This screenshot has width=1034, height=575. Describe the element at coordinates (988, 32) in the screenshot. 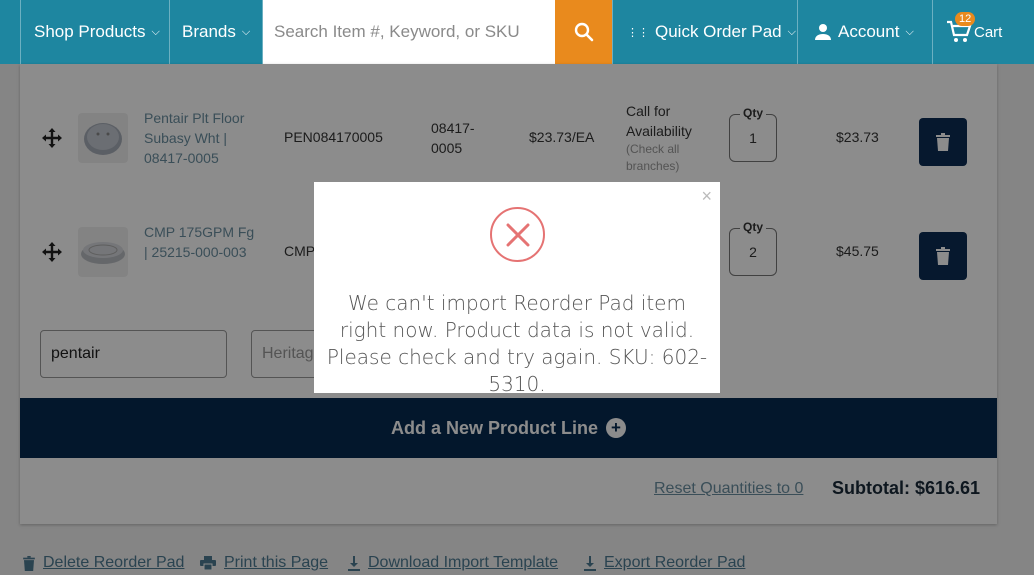

I see `cart-label: Cart` at that location.